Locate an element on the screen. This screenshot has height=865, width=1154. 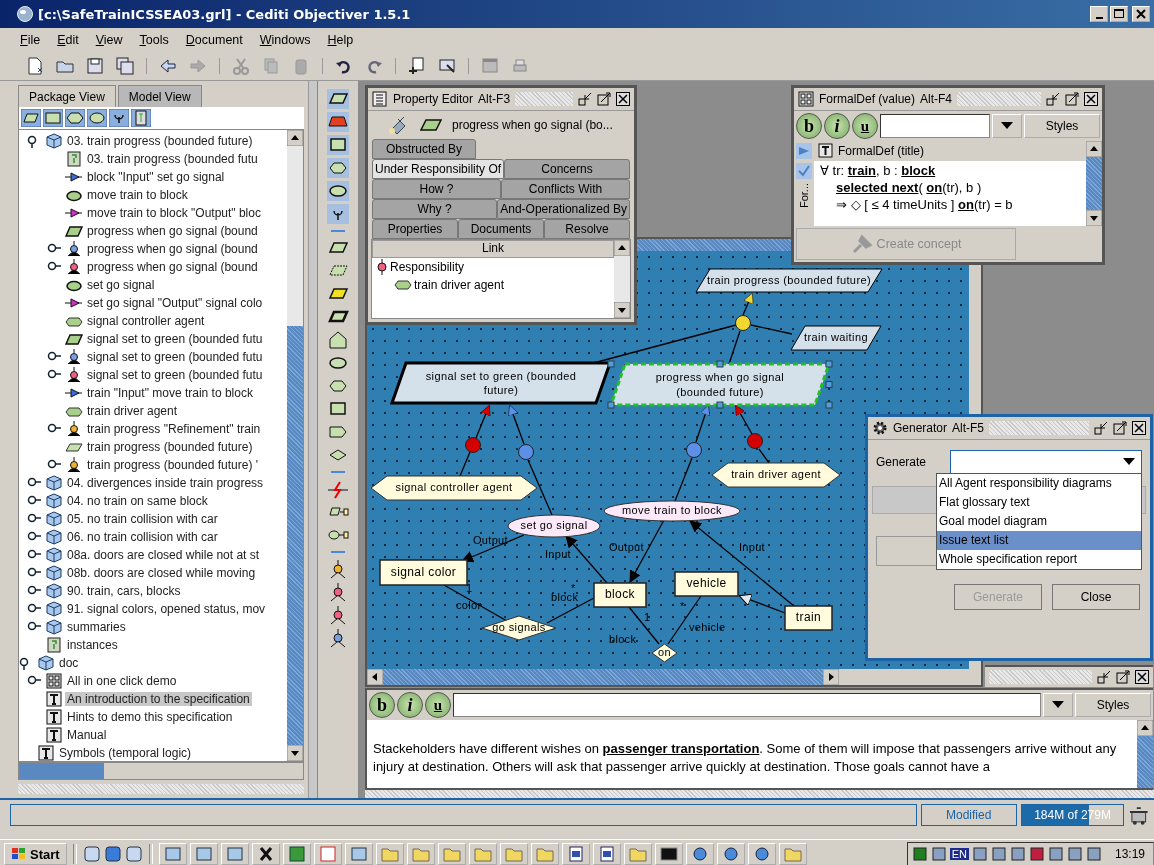
tree-item: train "Input" move train to block is located at coordinates (170, 393).